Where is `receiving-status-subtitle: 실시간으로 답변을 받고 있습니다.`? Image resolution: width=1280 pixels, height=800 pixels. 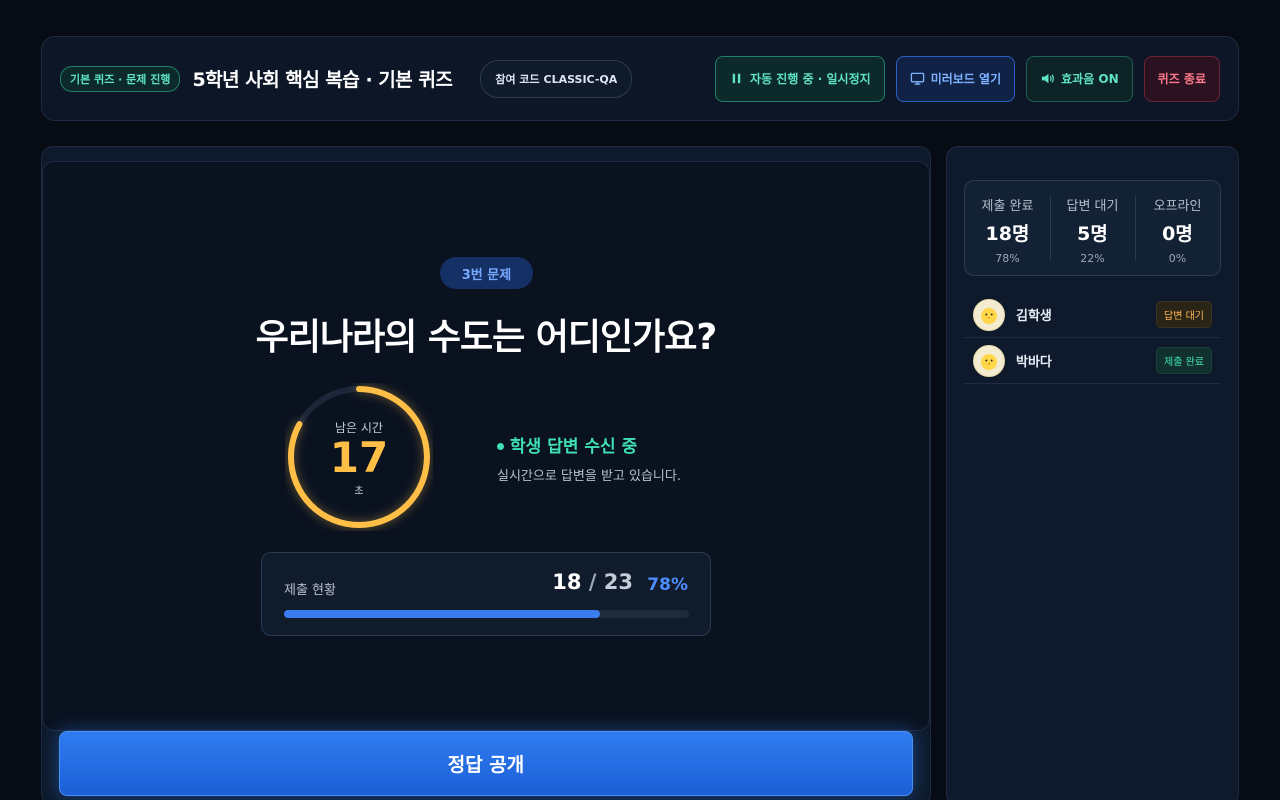 receiving-status-subtitle: 실시간으로 답변을 받고 있습니다. is located at coordinates (589, 476).